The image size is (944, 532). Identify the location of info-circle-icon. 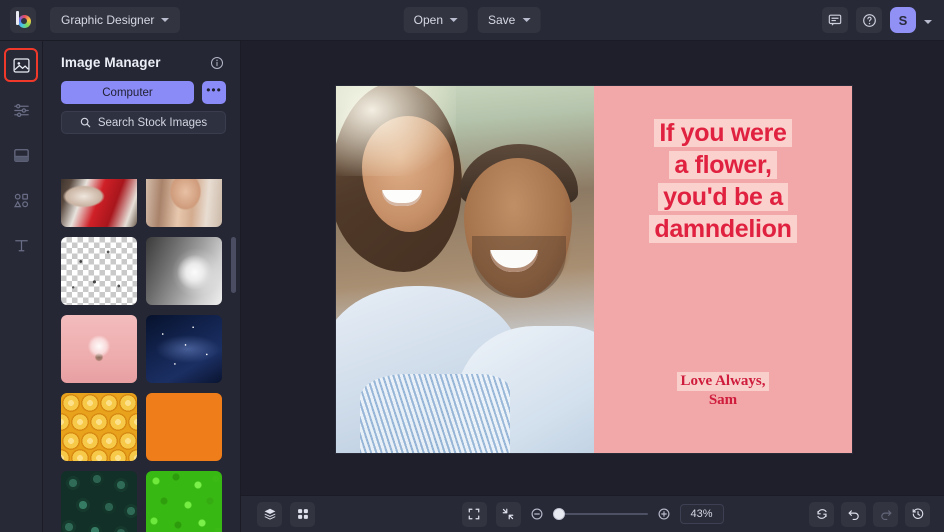
(217, 63).